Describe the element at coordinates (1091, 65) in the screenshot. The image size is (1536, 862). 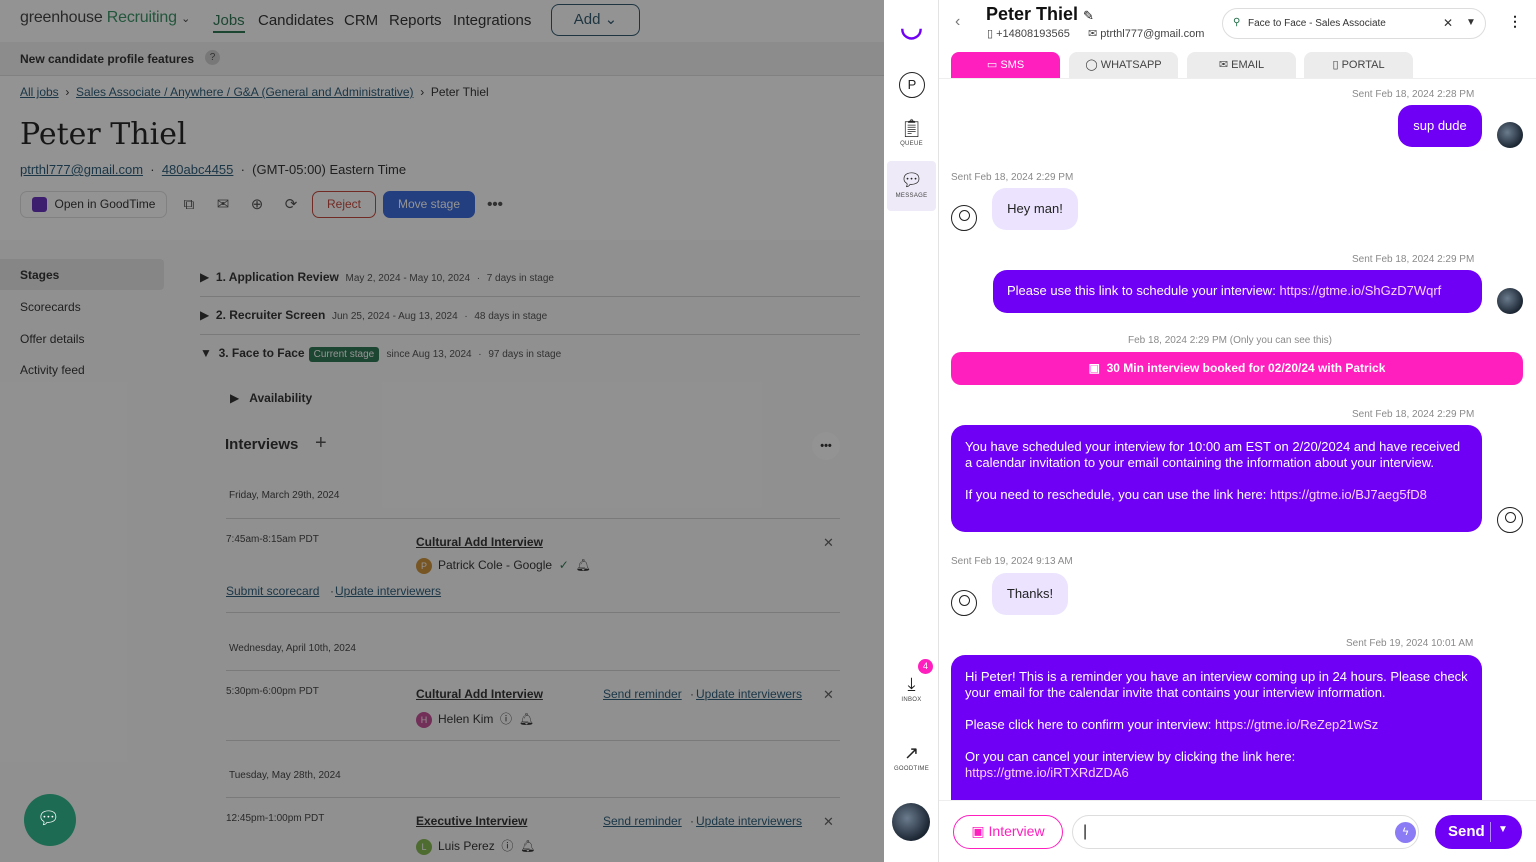
I see `whatsapp-icon: ◯` at that location.